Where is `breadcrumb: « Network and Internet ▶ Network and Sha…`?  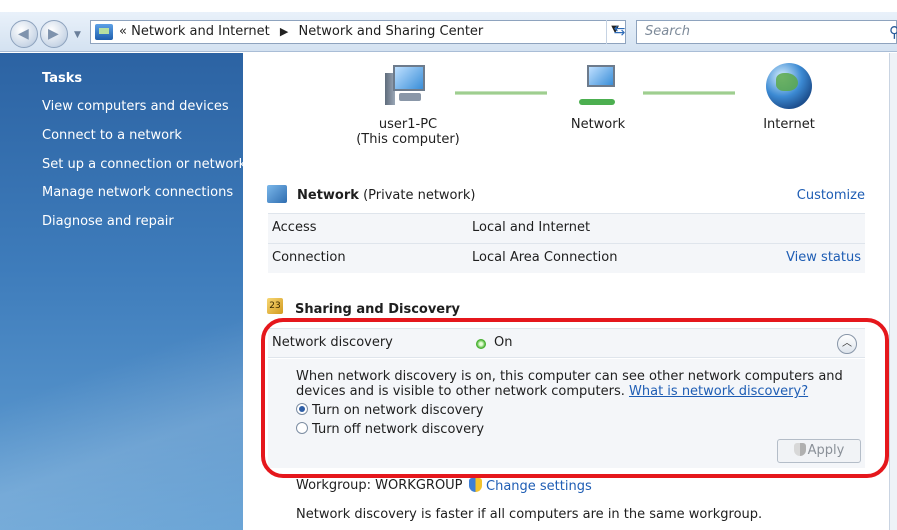
breadcrumb: « Network and Internet ▶ Network and Sha… is located at coordinates (358, 32).